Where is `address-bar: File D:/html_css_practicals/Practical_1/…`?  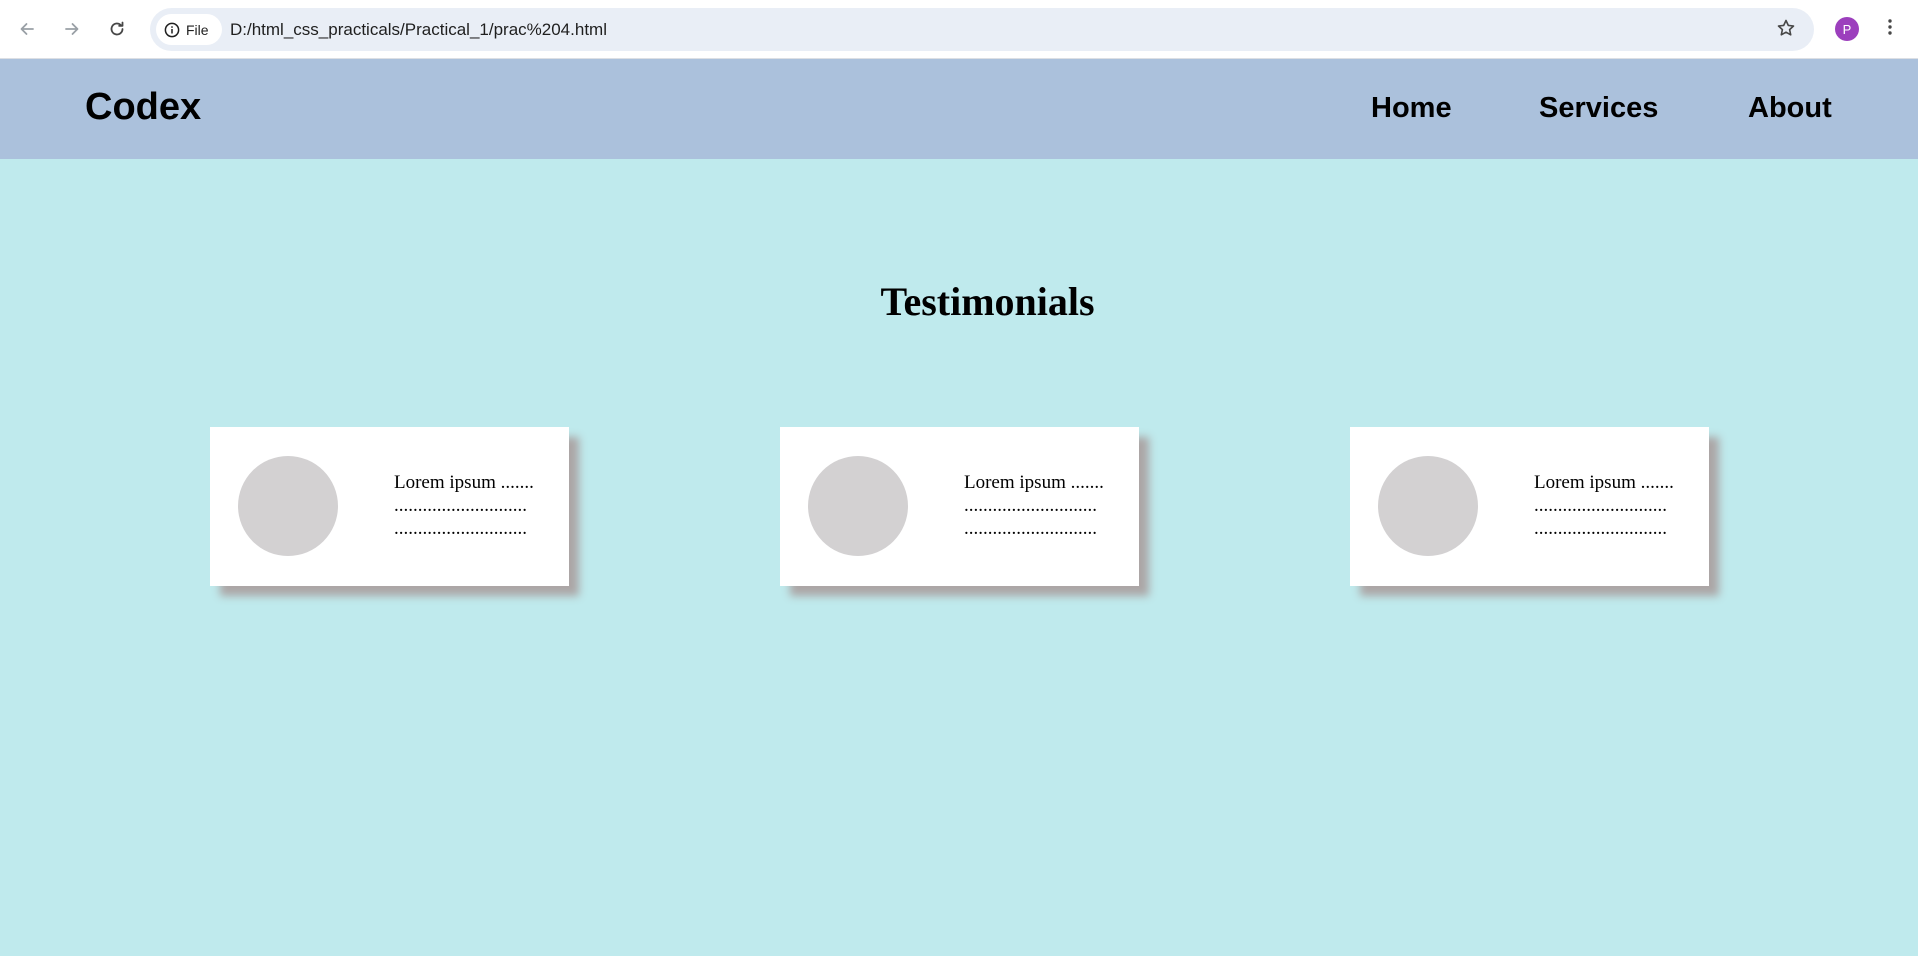
address-bar: File D:/html_css_practicals/Practical_1/… is located at coordinates (982, 29).